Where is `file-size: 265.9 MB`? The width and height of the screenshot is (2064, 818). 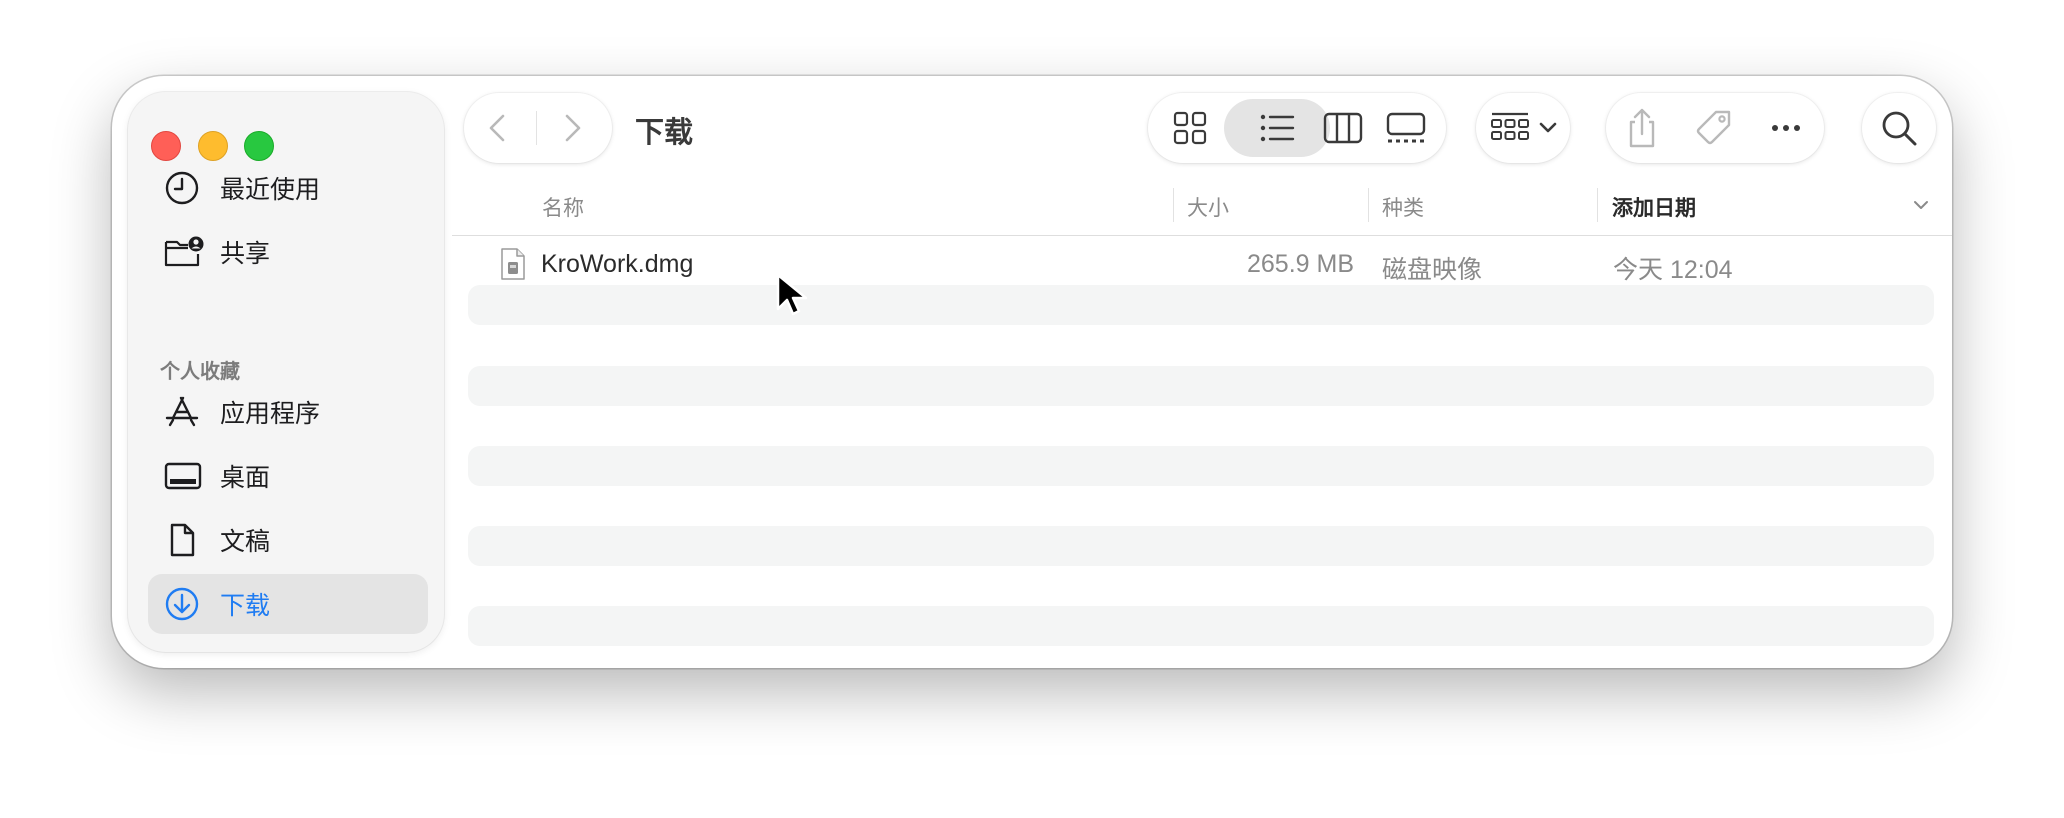
file-size: 265.9 MB is located at coordinates (1300, 264).